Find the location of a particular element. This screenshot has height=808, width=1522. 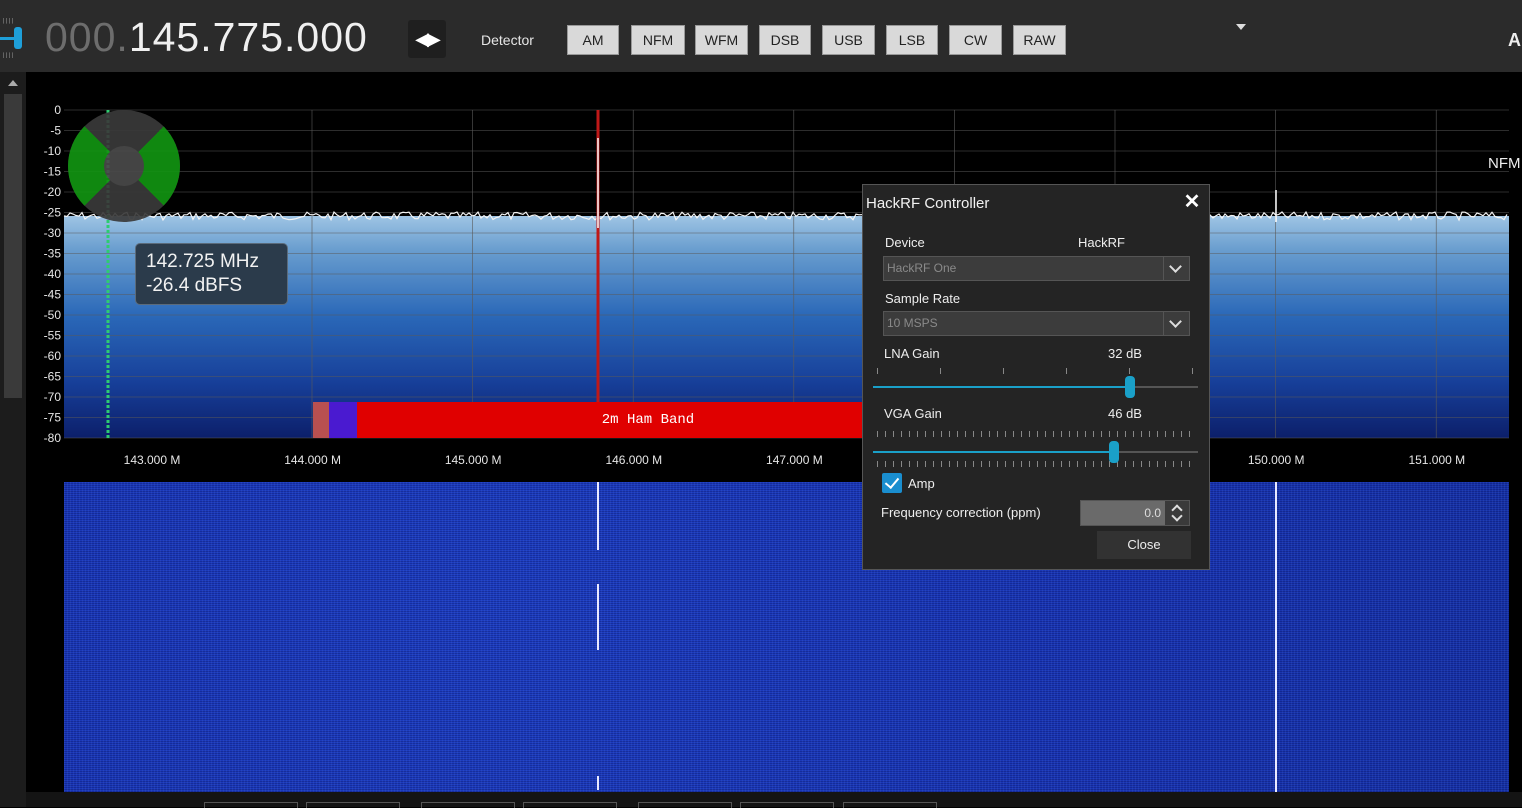

mode-button-lsb: LSB is located at coordinates (912, 40).